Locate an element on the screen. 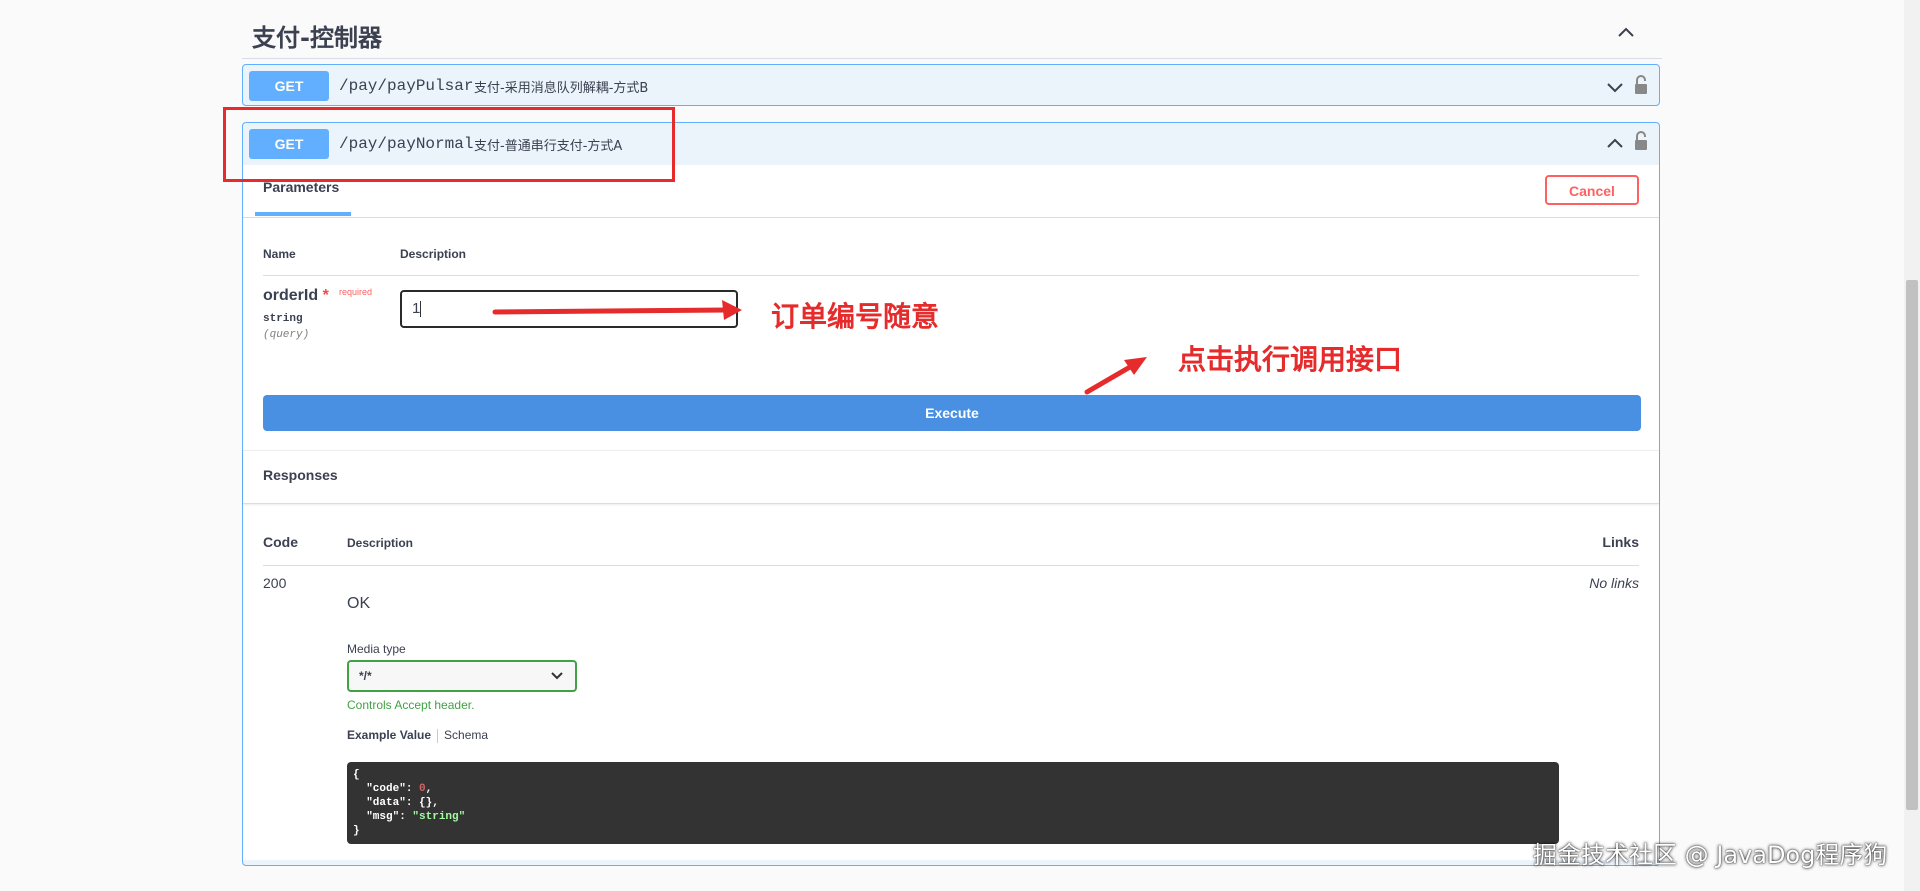 This screenshot has height=891, width=1920. execute-annotation: 点击执行调用接口 is located at coordinates (1290, 359).